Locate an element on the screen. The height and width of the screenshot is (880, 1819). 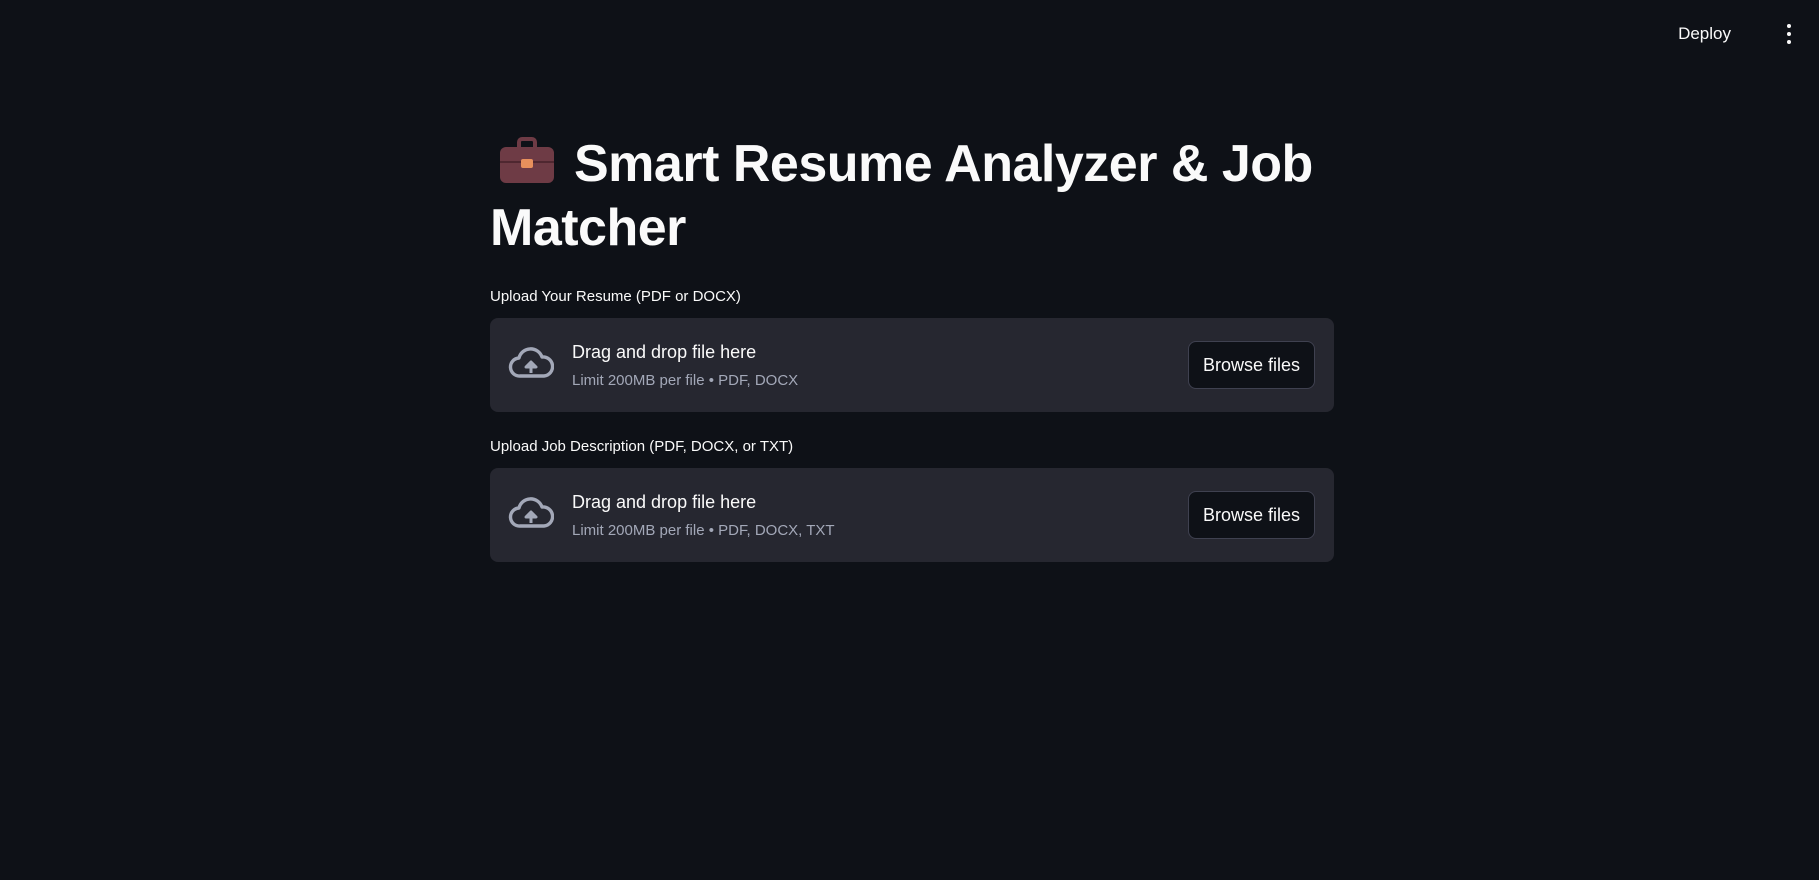
vertical-ellipsis-icon is located at coordinates (1789, 34).